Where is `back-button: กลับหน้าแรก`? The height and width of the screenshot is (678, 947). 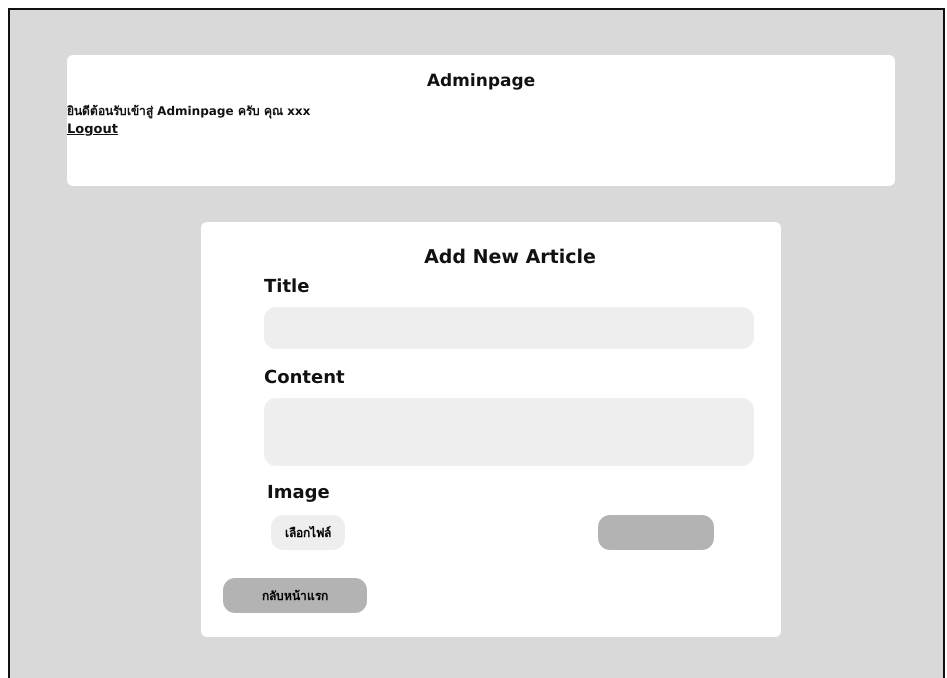
back-button: กลับหน้าแรก is located at coordinates (295, 595).